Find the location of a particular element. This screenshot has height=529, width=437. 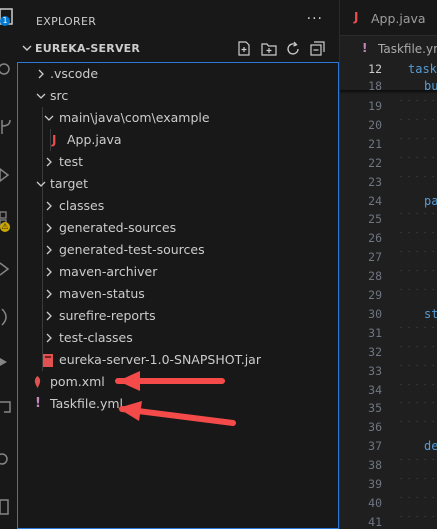

tree-item-label: generated-test-sources is located at coordinates (132, 249).